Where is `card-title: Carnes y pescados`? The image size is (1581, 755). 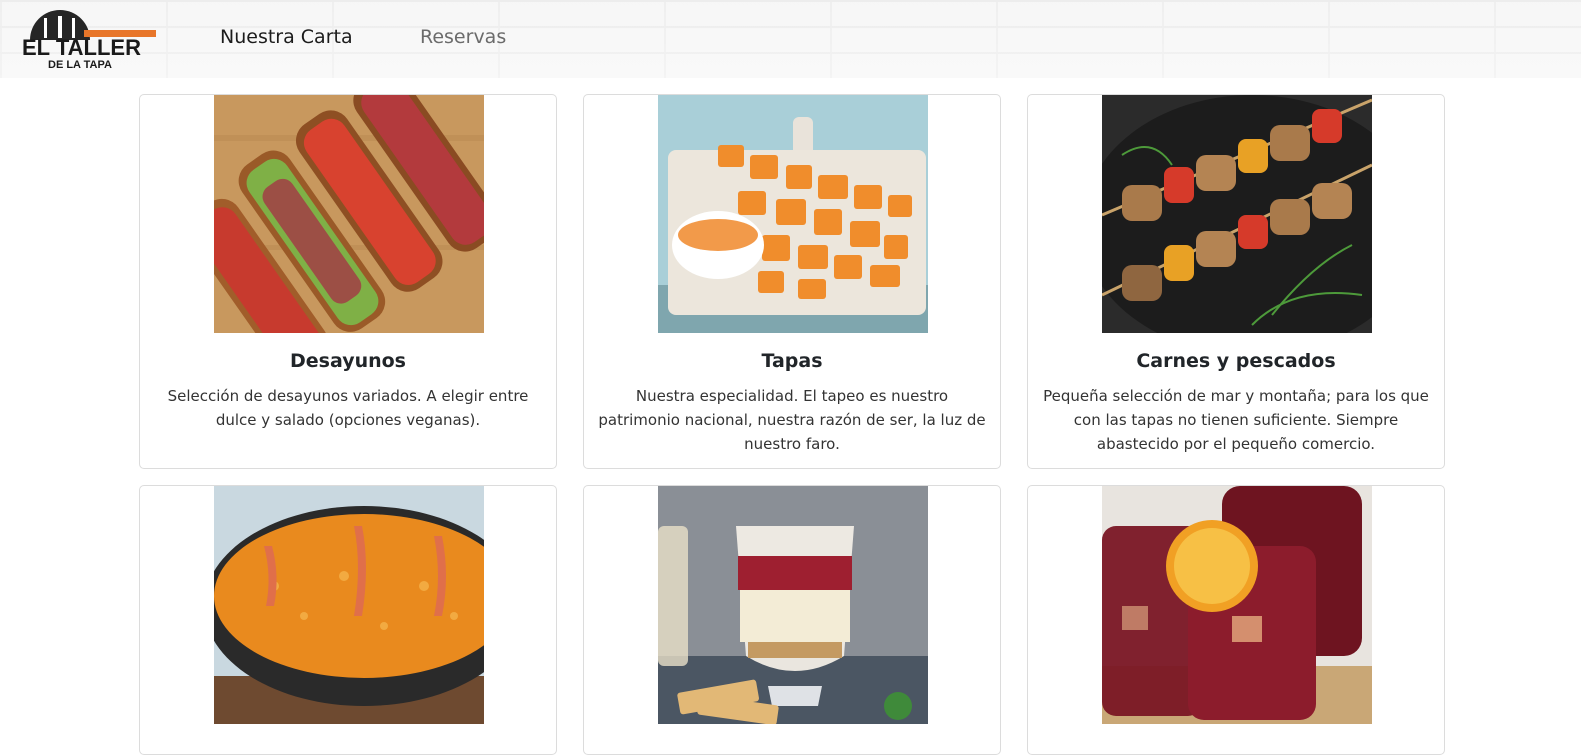 card-title: Carnes y pescados is located at coordinates (1236, 361).